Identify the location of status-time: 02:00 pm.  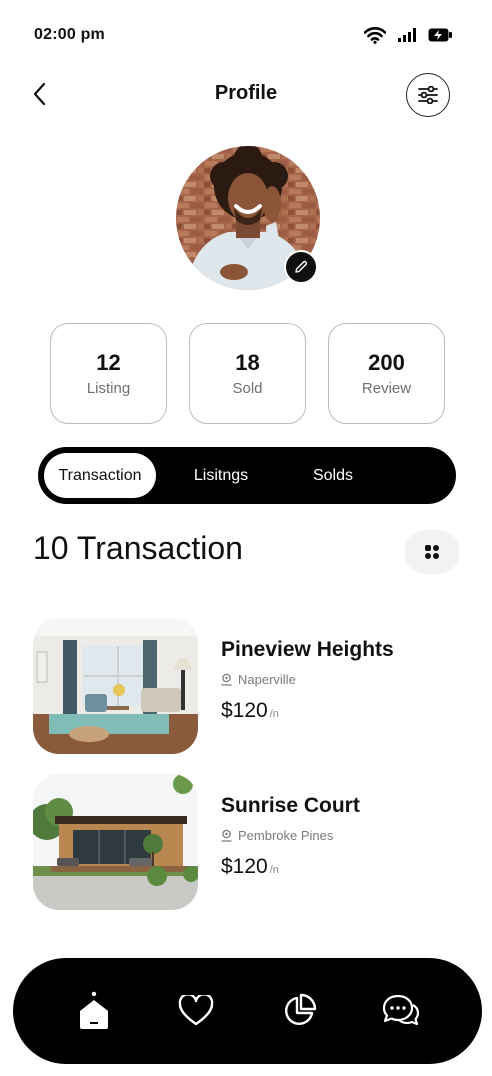
(69, 34).